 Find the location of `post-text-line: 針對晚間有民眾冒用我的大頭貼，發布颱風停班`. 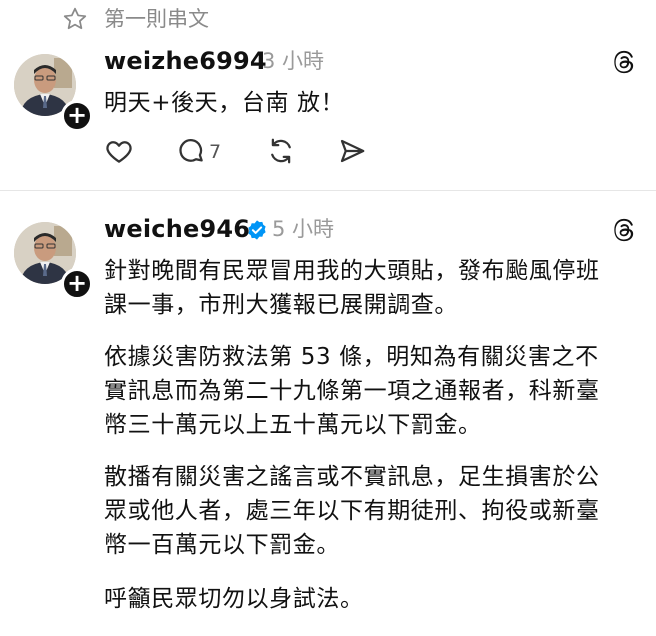

post-text-line: 針對晚間有民眾冒用我的大頭貼，發布颱風停班 is located at coordinates (352, 271).